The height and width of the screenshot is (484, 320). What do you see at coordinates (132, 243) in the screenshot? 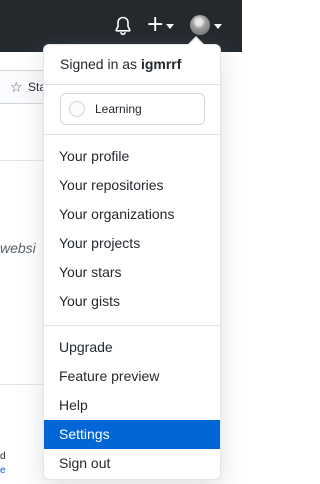
I see `menu-item-your-projects: Your projects` at bounding box center [132, 243].